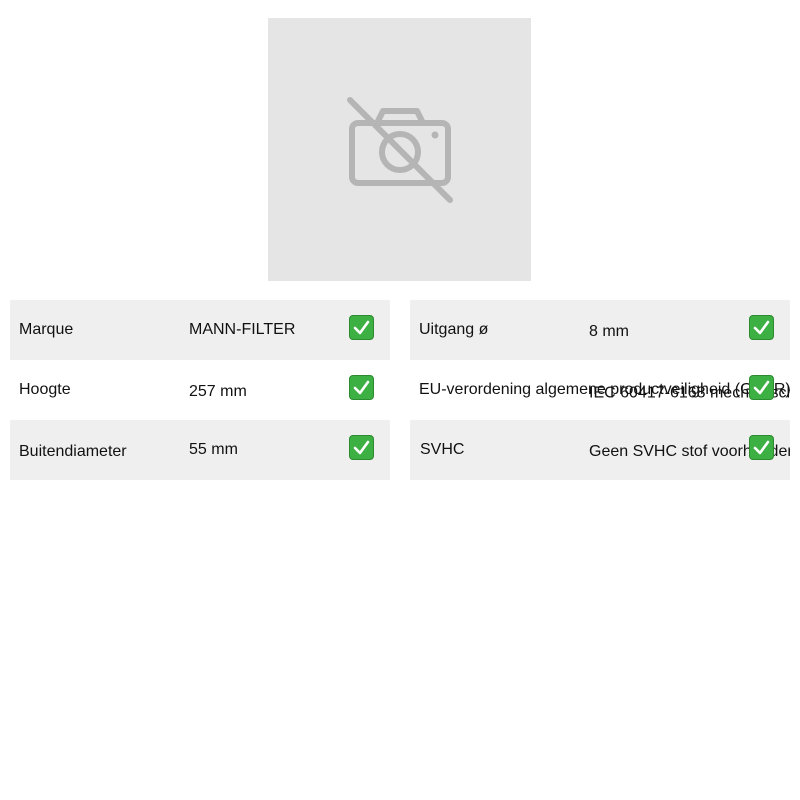 Image resolution: width=800 pixels, height=800 pixels. Describe the element at coordinates (213, 449) in the screenshot. I see `spec-value: 55 mm` at that location.